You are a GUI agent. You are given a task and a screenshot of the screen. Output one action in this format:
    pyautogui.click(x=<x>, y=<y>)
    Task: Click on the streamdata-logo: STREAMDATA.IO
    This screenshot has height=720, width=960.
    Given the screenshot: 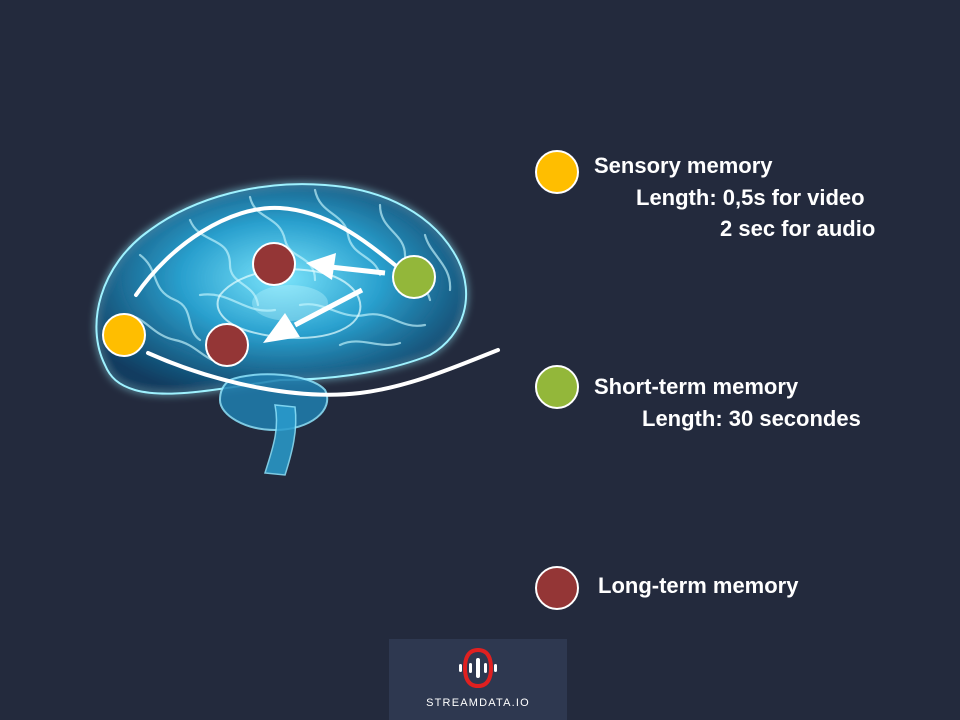 What is the action you would take?
    pyautogui.click(x=478, y=679)
    